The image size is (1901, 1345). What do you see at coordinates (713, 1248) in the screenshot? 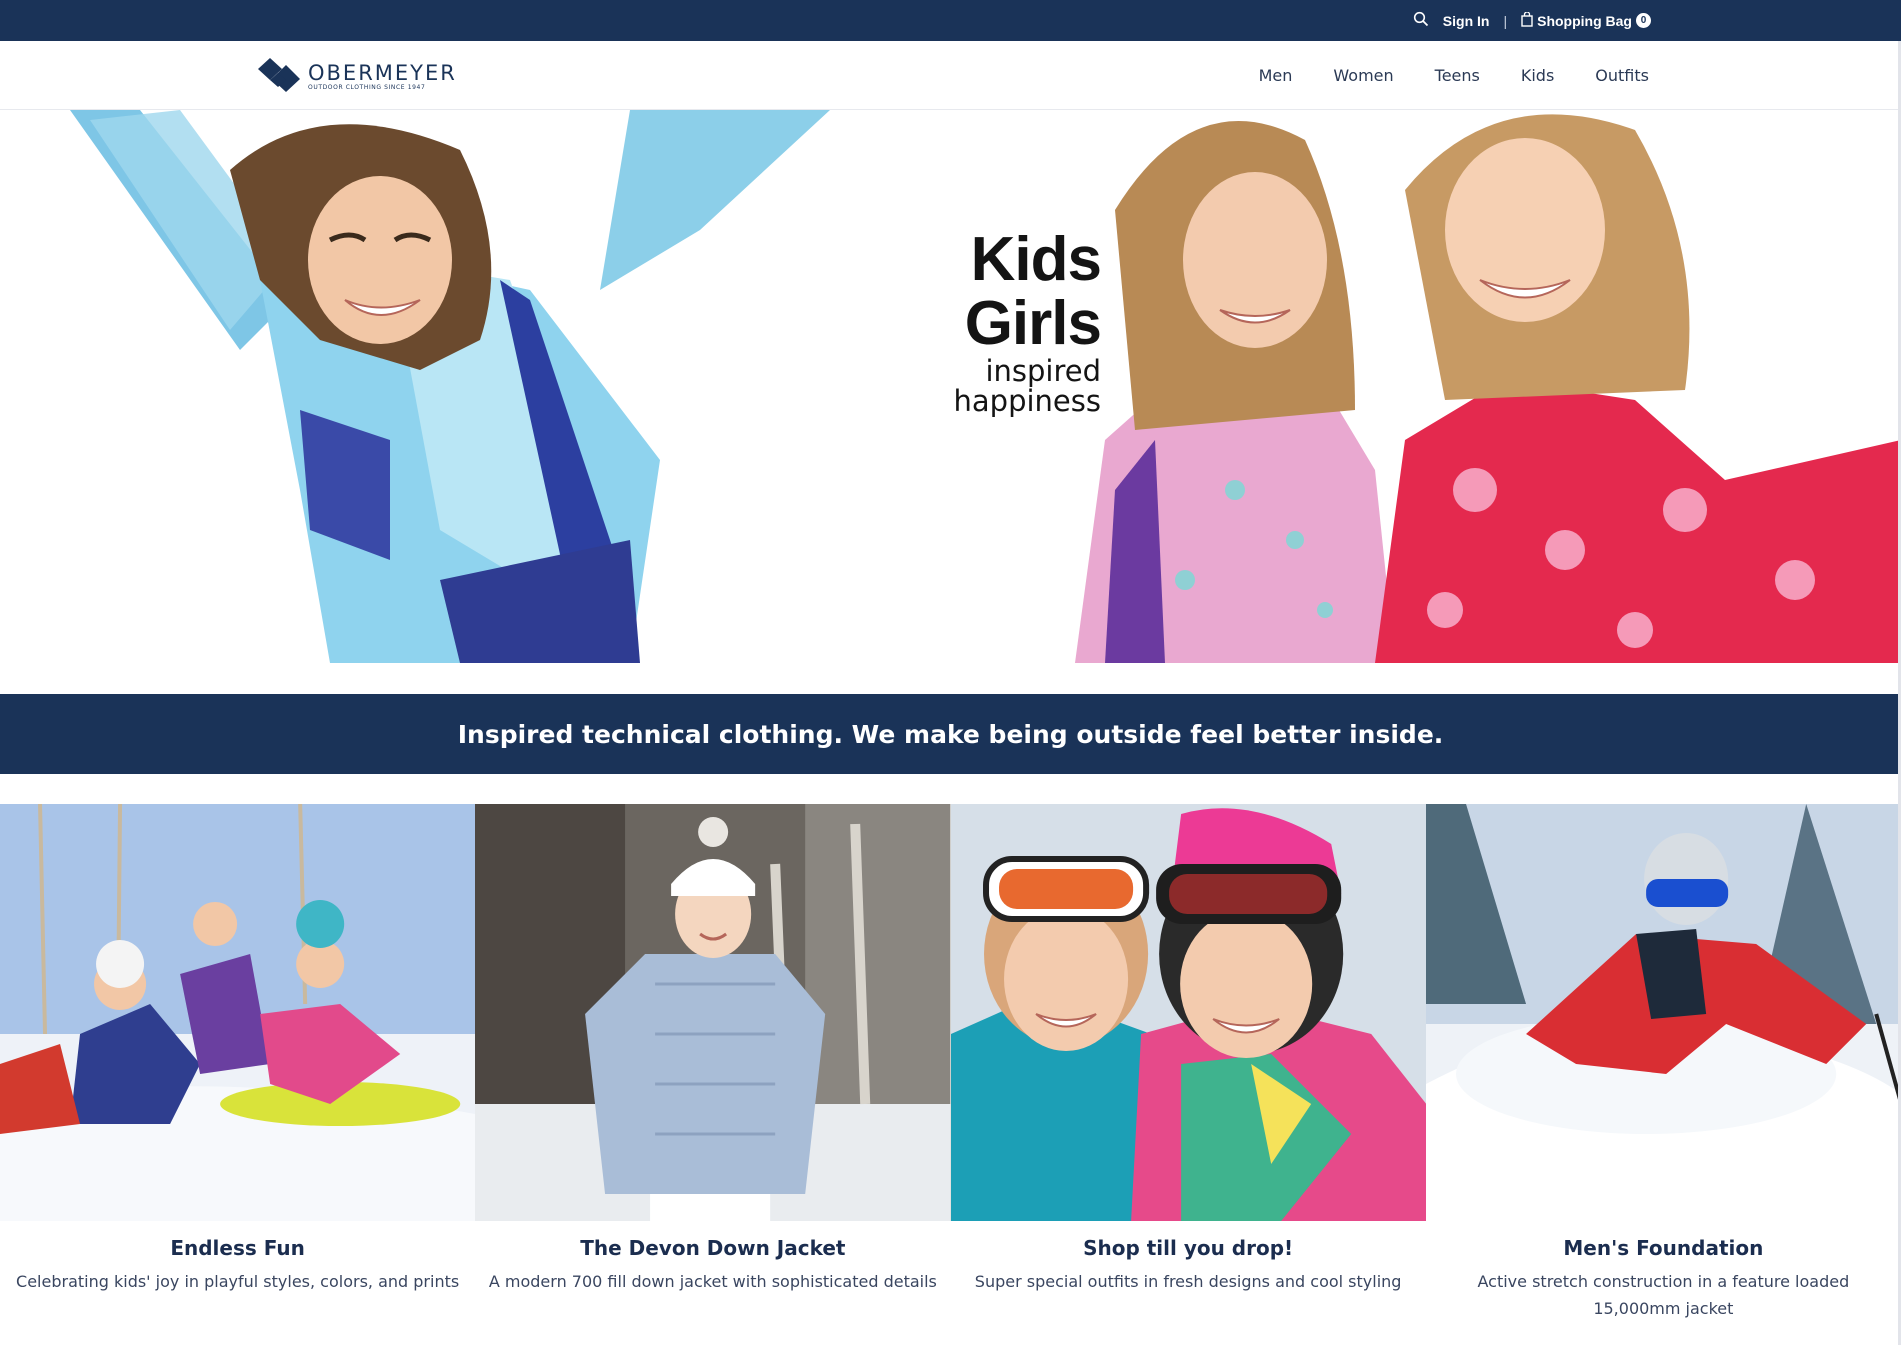
I see `tile-title: The Devon Down Jacket` at bounding box center [713, 1248].